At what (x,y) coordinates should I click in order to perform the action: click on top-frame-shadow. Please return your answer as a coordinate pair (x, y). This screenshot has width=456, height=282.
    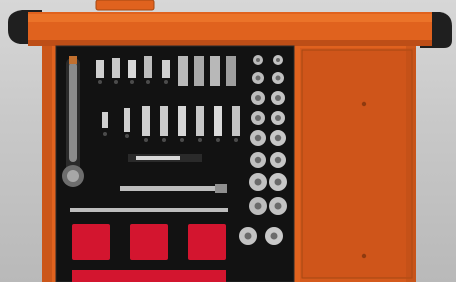
    Looking at the image, I should click on (230, 43).